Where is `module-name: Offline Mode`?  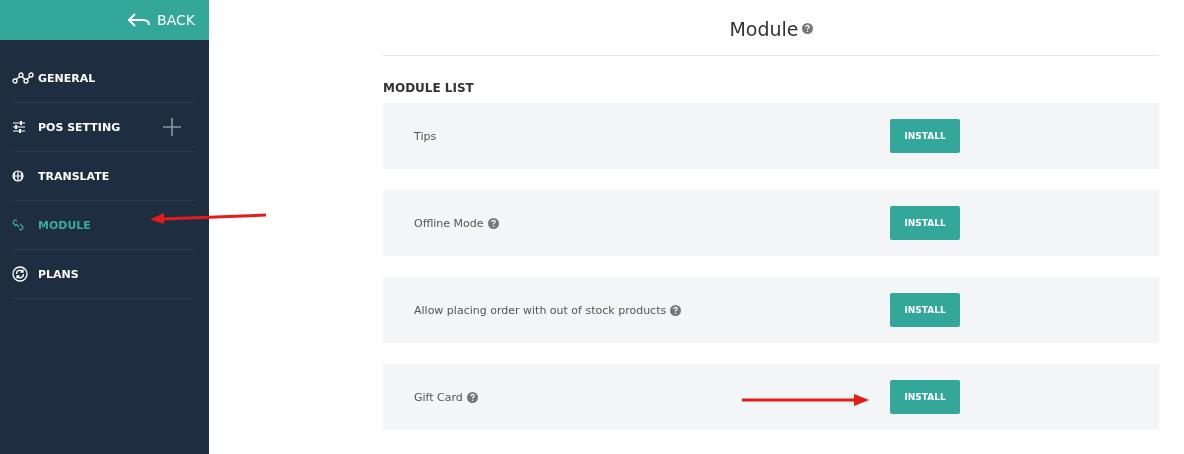 module-name: Offline Mode is located at coordinates (449, 223).